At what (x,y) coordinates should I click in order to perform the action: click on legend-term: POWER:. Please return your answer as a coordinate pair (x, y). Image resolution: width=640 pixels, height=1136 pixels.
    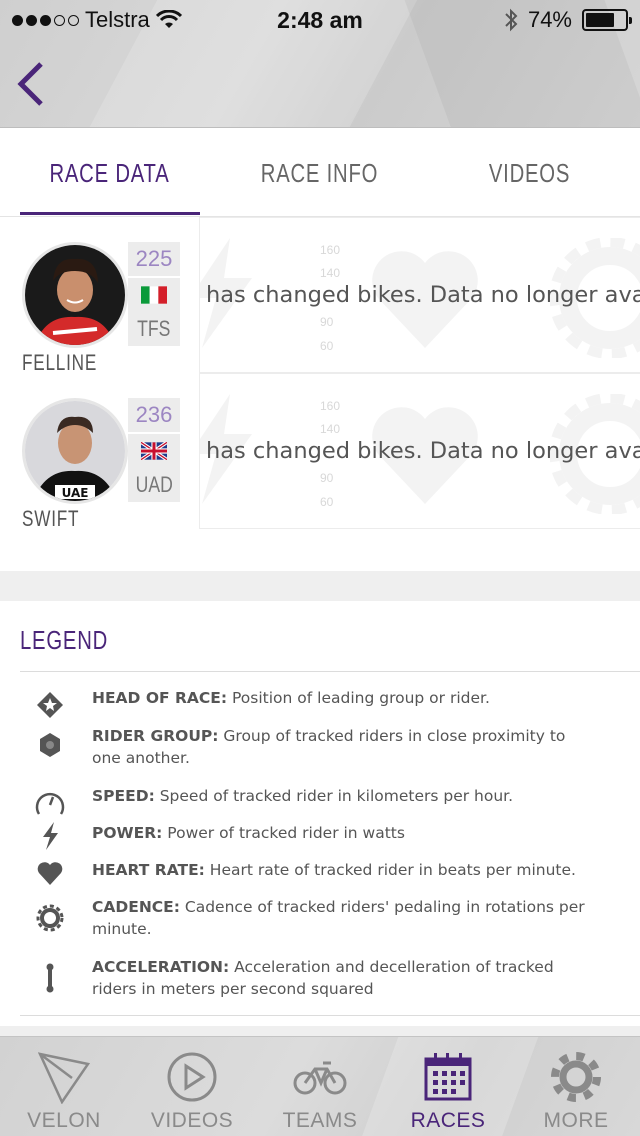
    Looking at the image, I should click on (127, 833).